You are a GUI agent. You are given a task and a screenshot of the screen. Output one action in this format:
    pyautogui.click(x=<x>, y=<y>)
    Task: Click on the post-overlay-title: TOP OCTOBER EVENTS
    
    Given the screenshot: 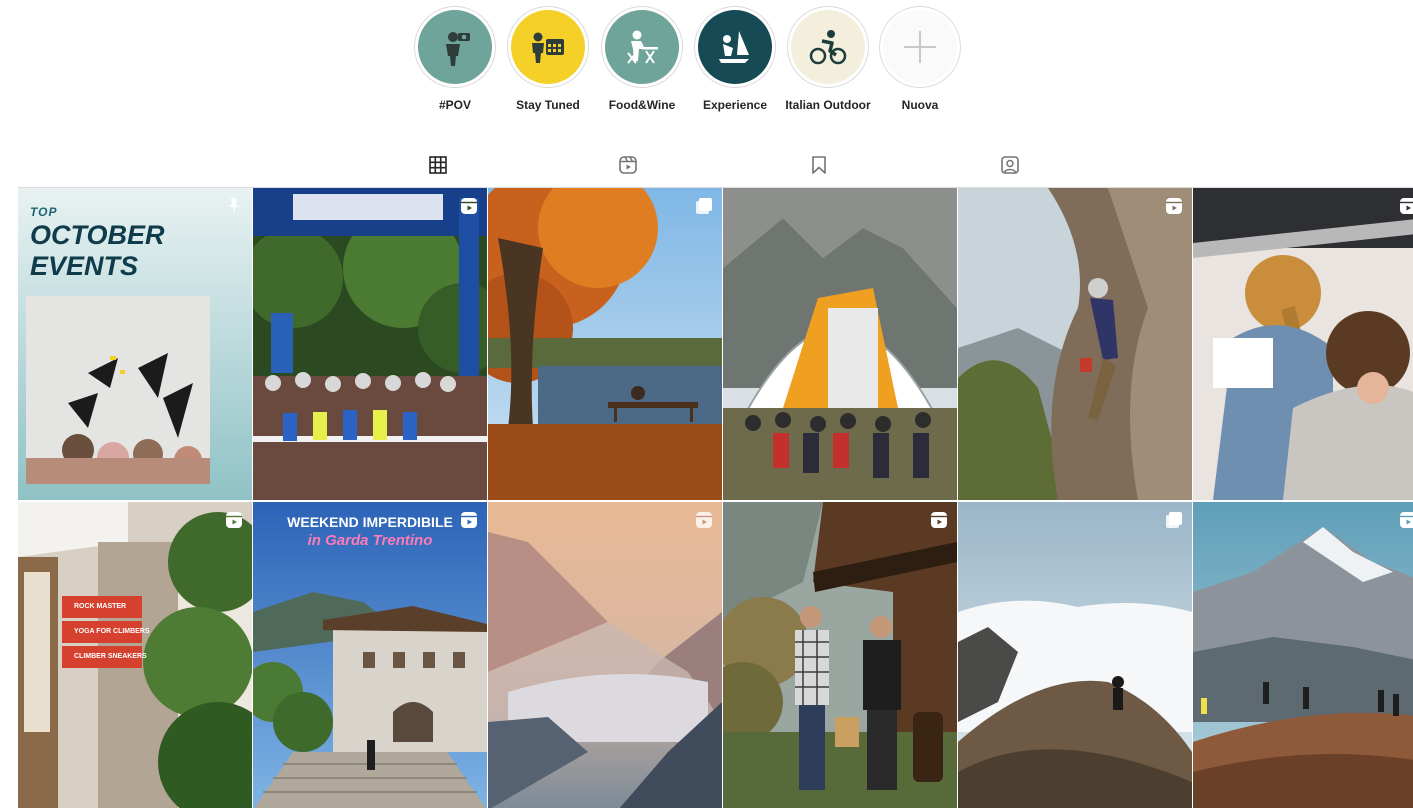 What is the action you would take?
    pyautogui.click(x=97, y=243)
    